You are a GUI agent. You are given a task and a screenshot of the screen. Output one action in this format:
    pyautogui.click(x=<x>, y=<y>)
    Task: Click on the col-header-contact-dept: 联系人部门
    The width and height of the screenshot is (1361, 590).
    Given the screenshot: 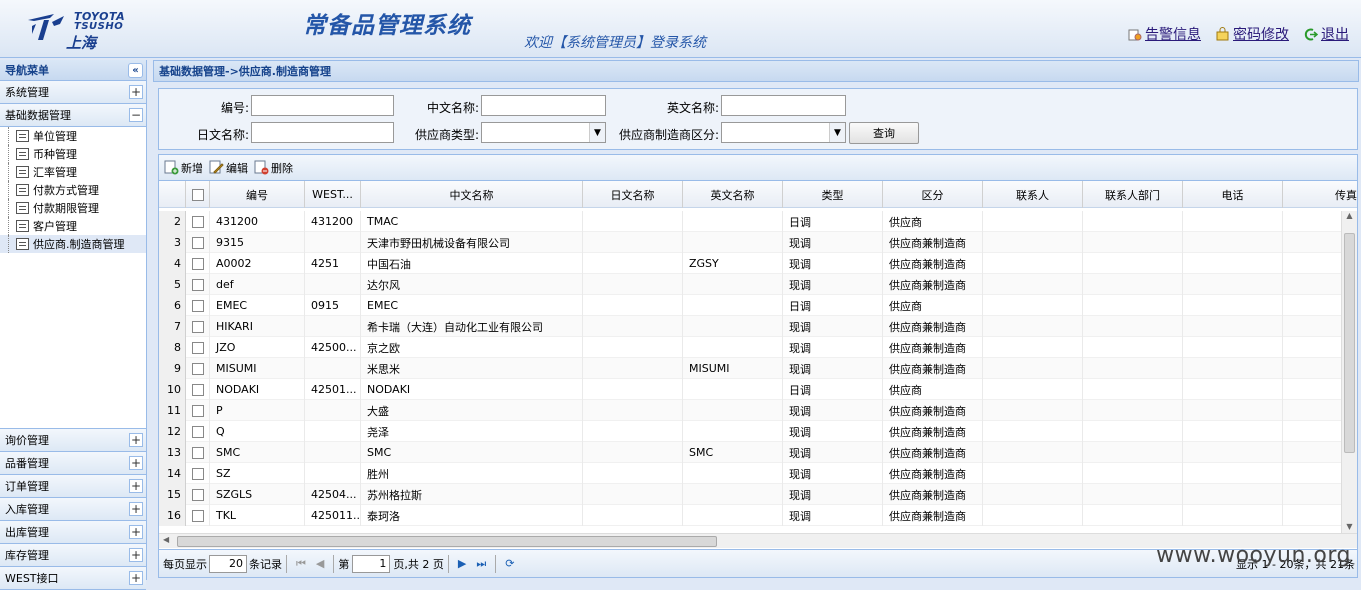 What is the action you would take?
    pyautogui.click(x=1133, y=194)
    